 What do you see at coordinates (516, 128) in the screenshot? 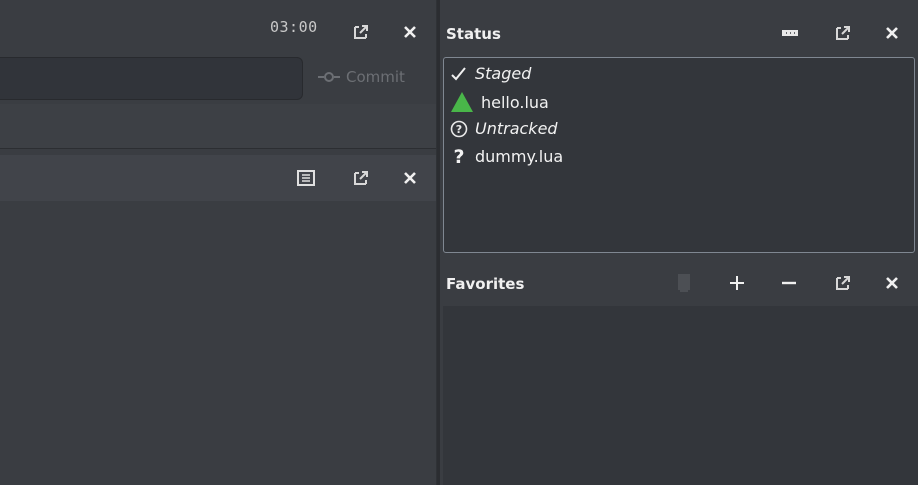
I see `group-label-untracked: Untracked` at bounding box center [516, 128].